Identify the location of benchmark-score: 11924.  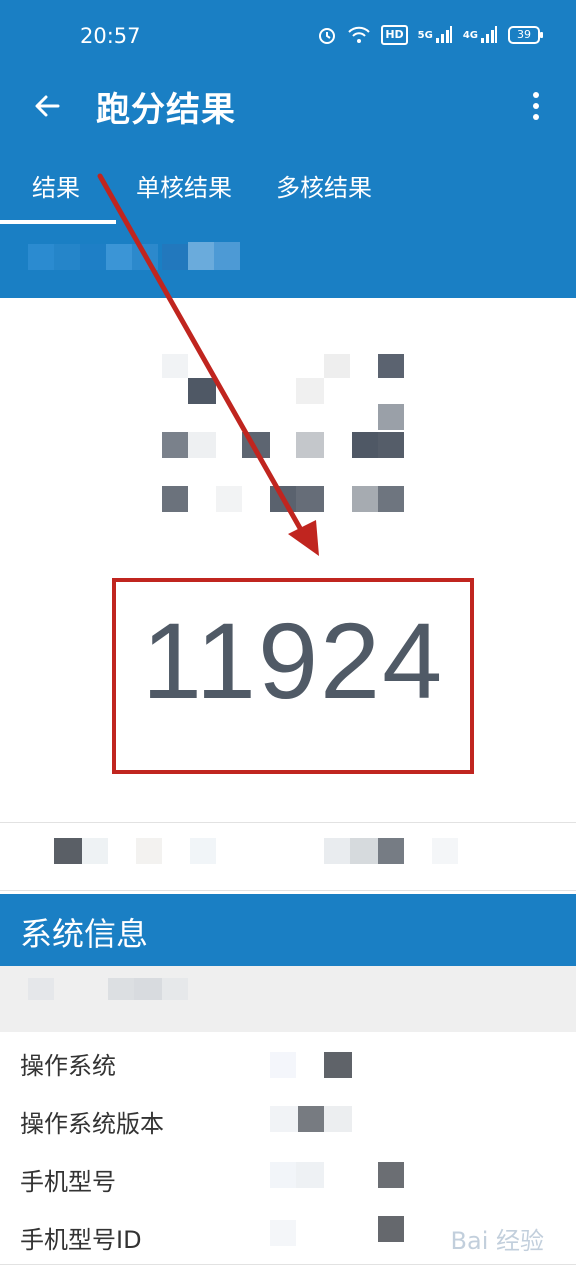
(293, 660).